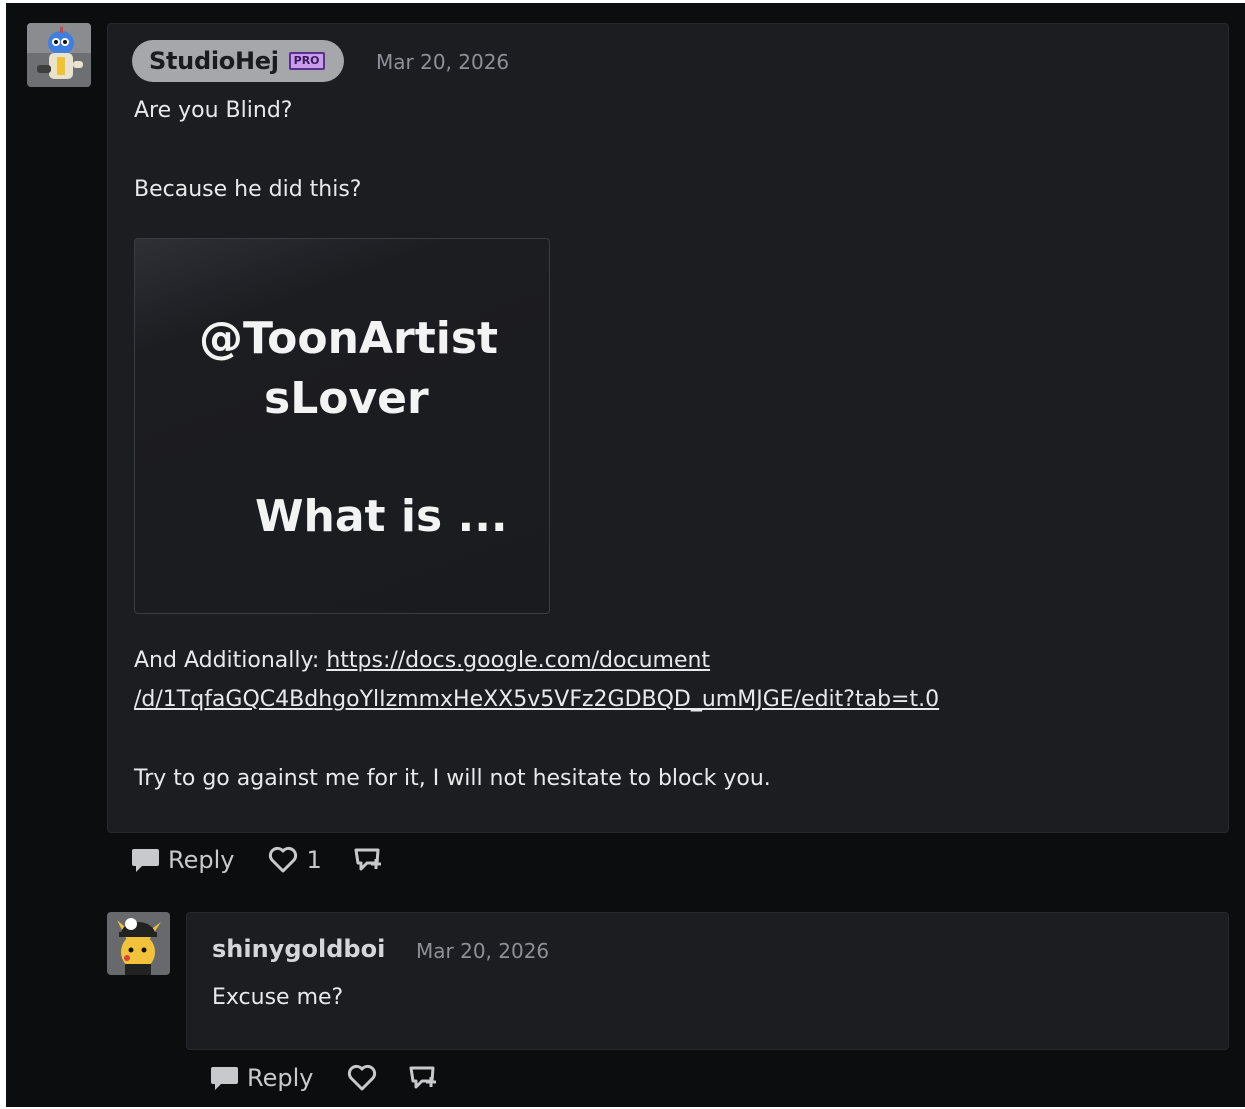 This screenshot has width=1245, height=1109. I want to click on avatar-shinygoldboi, so click(138, 943).